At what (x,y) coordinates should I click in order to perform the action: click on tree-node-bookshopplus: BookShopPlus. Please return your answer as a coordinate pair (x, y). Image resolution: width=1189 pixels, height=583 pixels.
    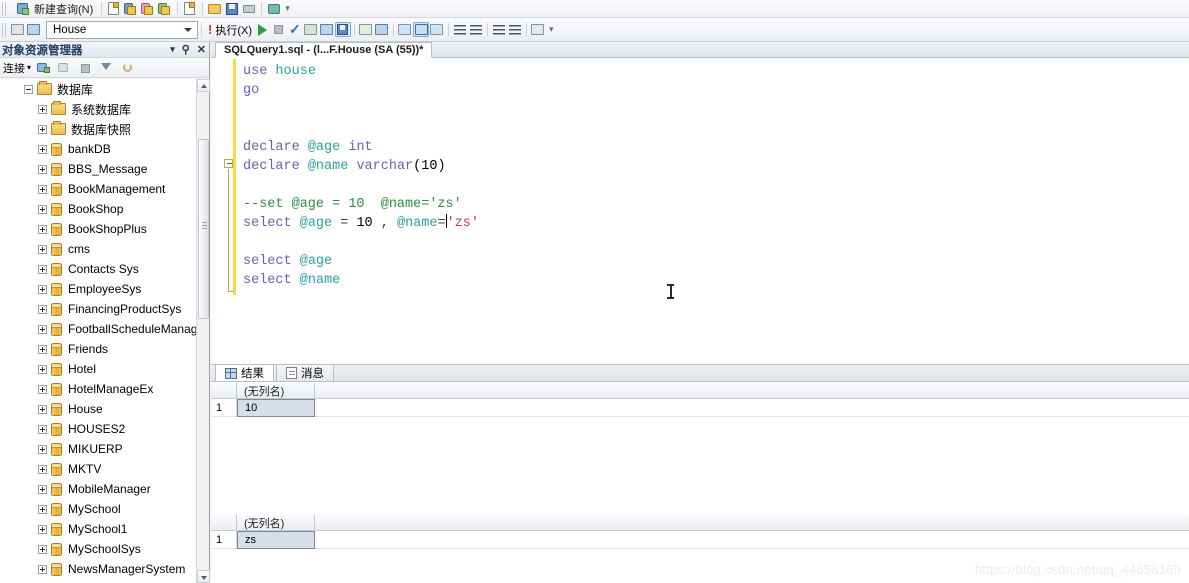
    Looking at the image, I should click on (98, 229).